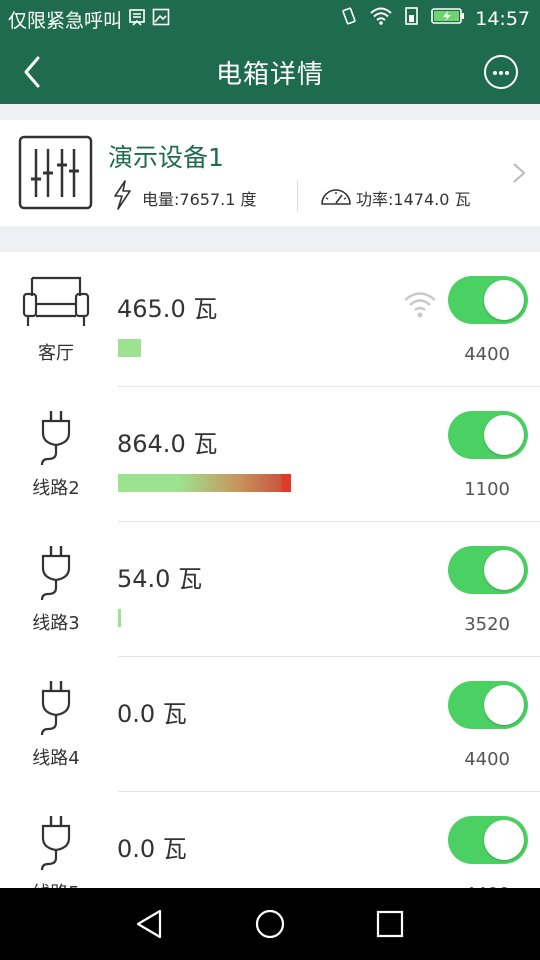 This screenshot has height=960, width=540. I want to click on circuit-label: 客厅, so click(56, 353).